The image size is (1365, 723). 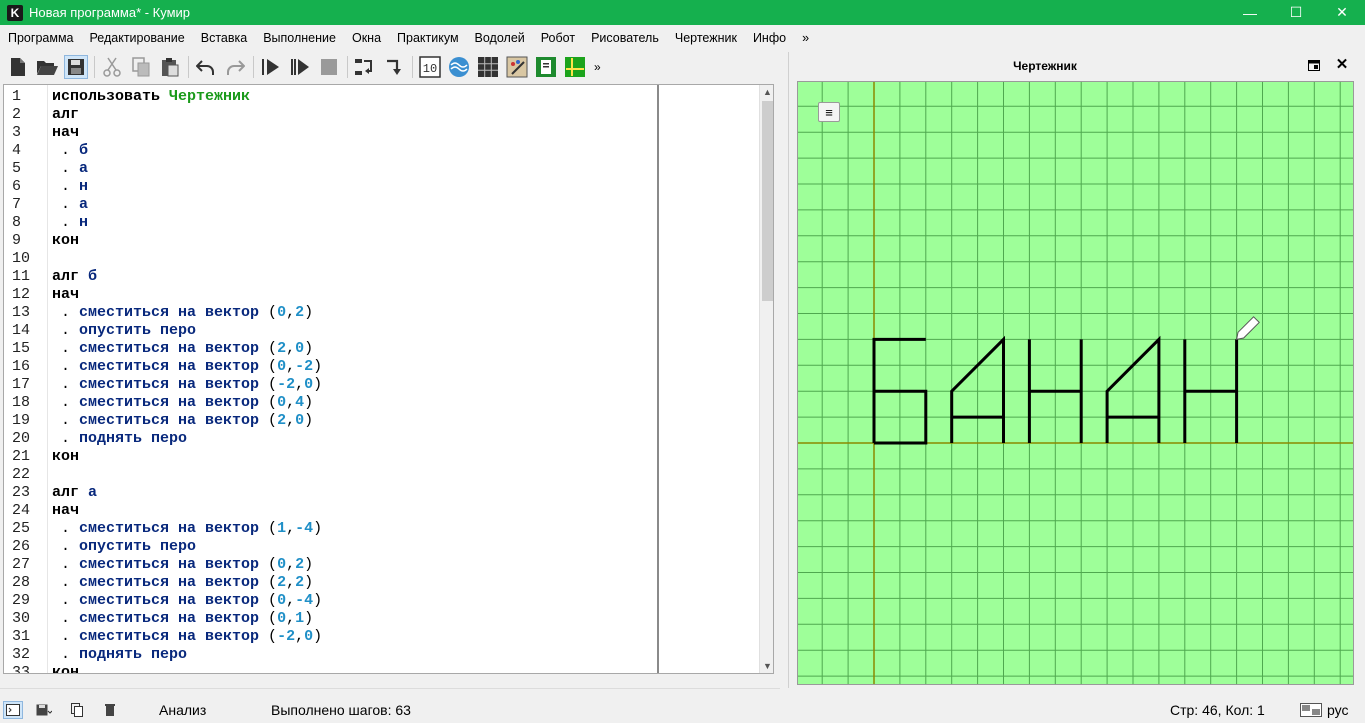 I want to click on clear-output-icon, so click(x=110, y=710).